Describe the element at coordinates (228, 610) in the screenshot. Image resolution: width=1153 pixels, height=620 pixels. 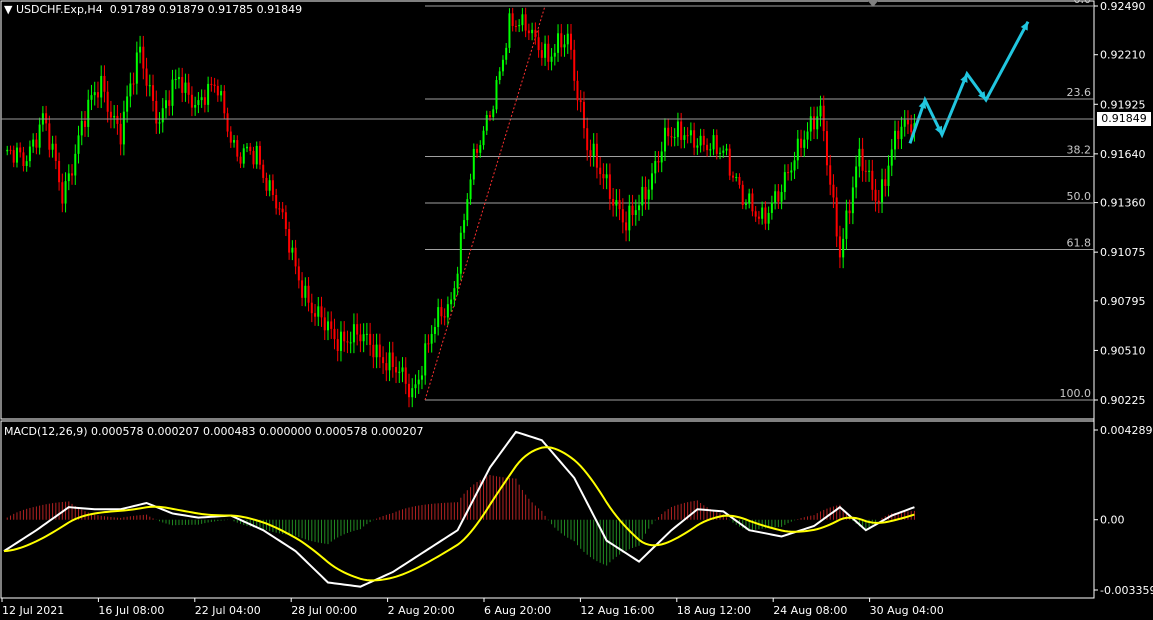
I see `time-tick-label: 22 Jul 04:00` at that location.